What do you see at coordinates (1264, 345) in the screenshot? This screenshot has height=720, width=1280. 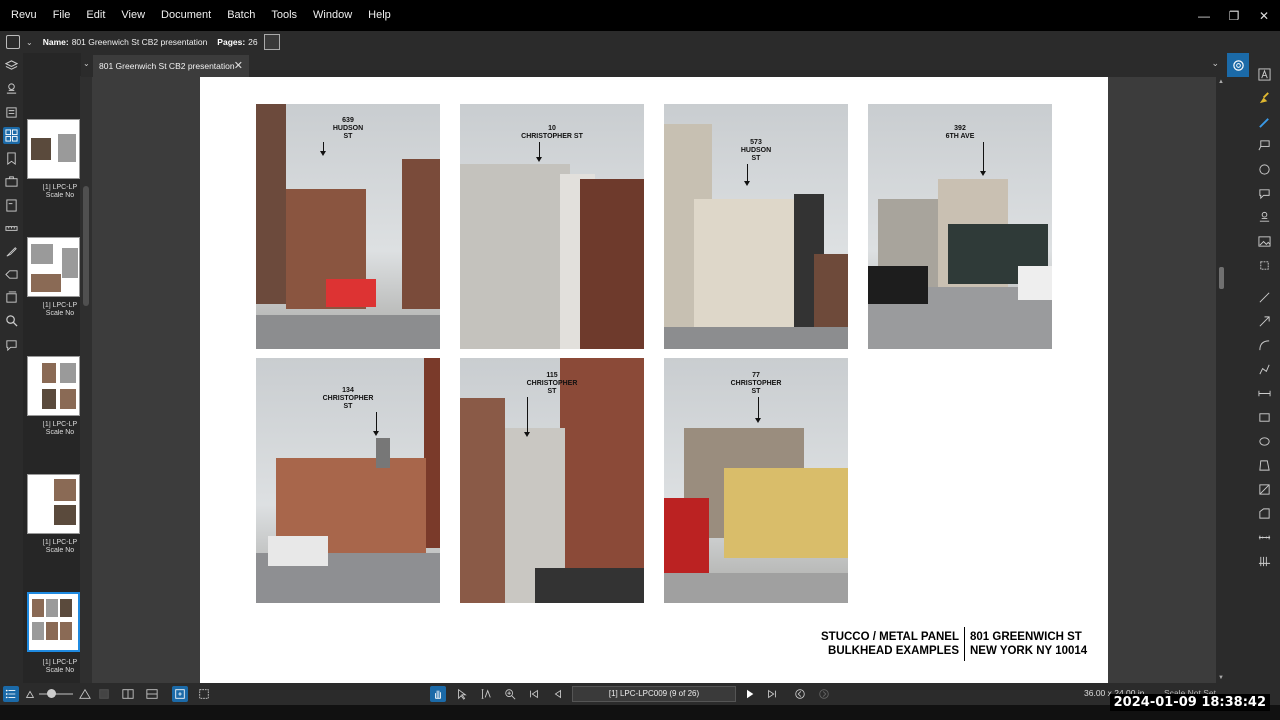 I see `arc-icon` at bounding box center [1264, 345].